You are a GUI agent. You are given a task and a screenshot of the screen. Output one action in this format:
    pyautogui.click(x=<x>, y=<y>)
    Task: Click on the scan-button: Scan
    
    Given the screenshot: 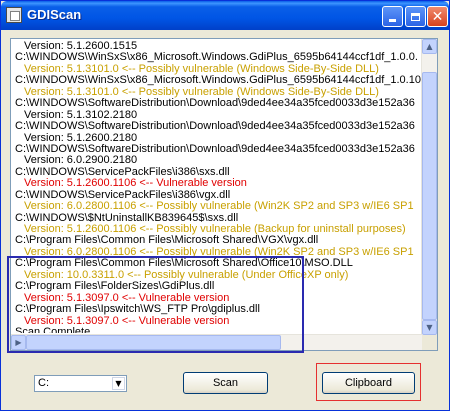 What is the action you would take?
    pyautogui.click(x=225, y=383)
    